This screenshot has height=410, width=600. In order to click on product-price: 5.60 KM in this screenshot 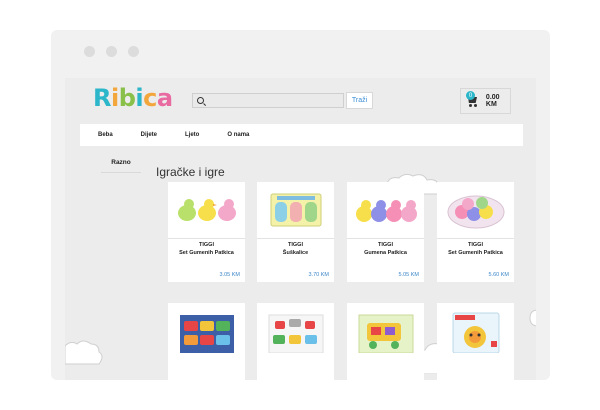, I will do `click(498, 275)`.